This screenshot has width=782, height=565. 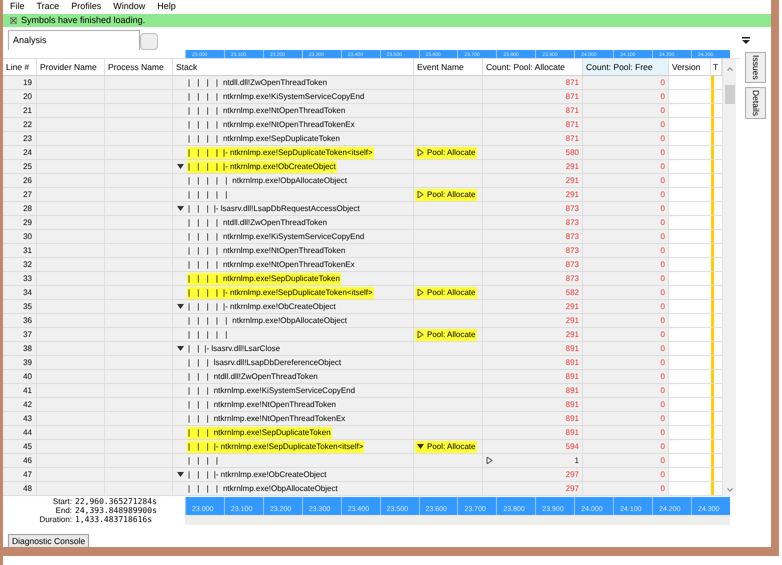 I want to click on table-row: 24 | | | | |- ntkrnlmp.exe!SepDuplicateToken<itself> Pool: Allocate 580 0, so click(x=362, y=153).